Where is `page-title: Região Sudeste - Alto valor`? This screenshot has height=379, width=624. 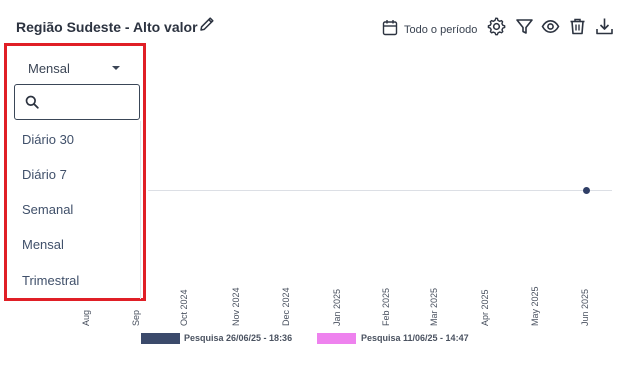
page-title: Região Sudeste - Alto valor is located at coordinates (107, 27).